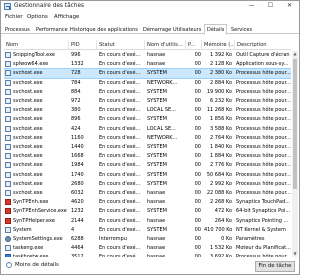  I want to click on process-memory: 0 Ko, so click(226, 239).